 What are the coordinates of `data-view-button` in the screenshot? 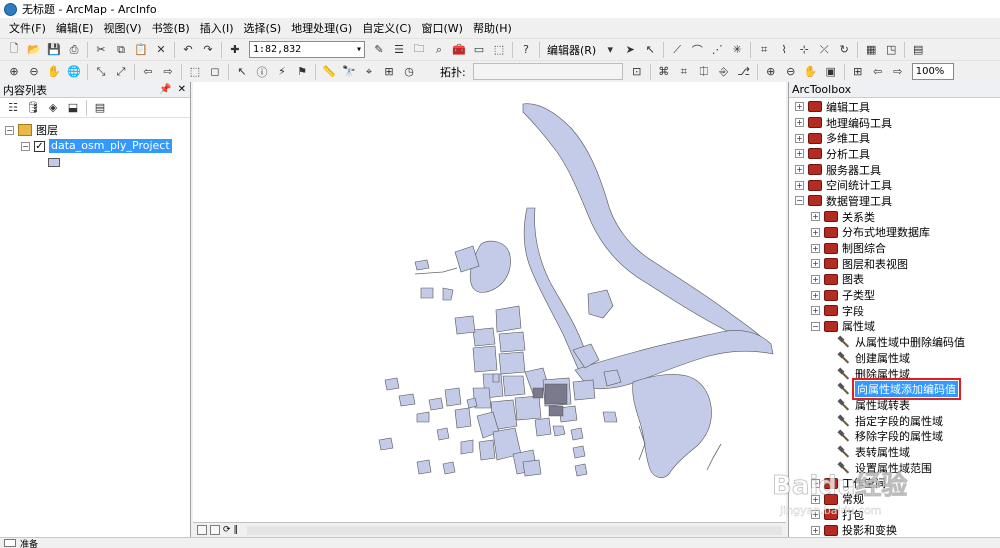 It's located at (202, 530).